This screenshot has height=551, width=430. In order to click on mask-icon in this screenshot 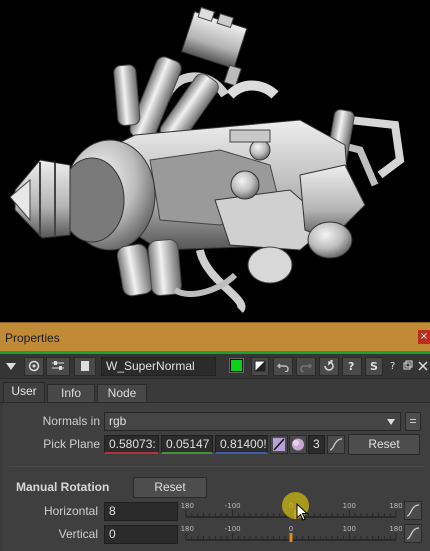, I will do `click(260, 366)`.